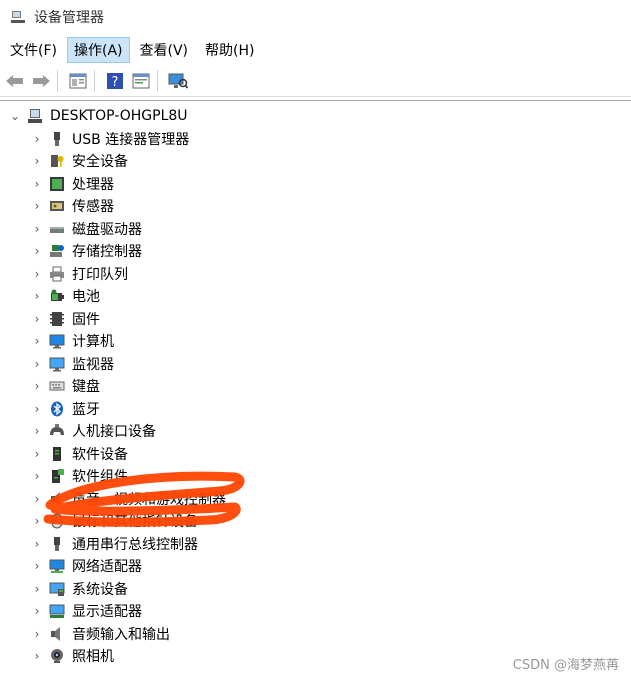 This screenshot has height=682, width=631. What do you see at coordinates (98, 50) in the screenshot?
I see `menu-action: 操作(A)` at bounding box center [98, 50].